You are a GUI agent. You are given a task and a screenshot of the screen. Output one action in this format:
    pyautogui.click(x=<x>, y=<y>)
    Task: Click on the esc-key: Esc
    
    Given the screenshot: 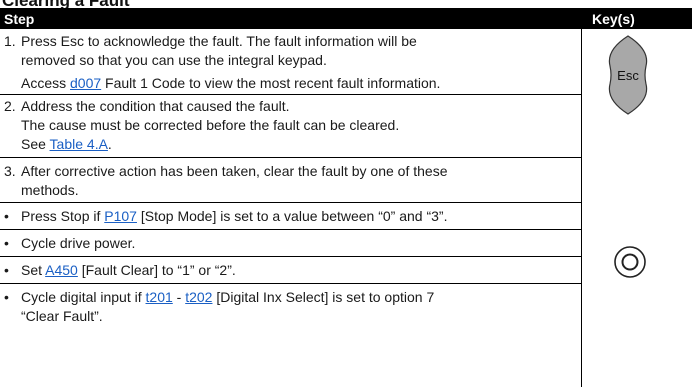 What is the action you would take?
    pyautogui.click(x=629, y=77)
    